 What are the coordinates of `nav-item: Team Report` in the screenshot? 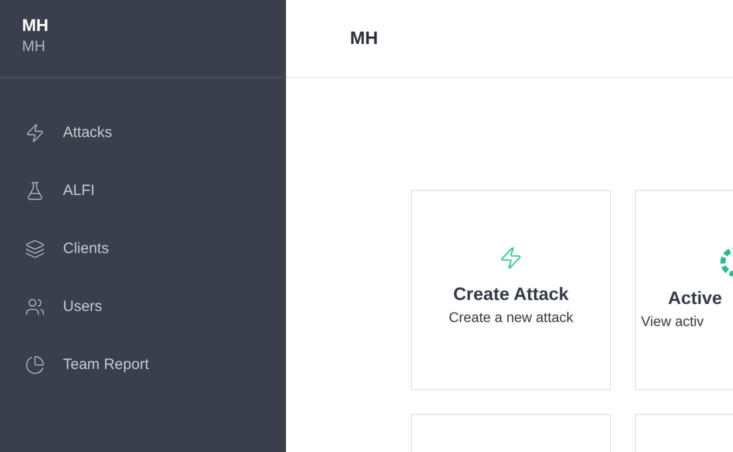 It's located at (143, 365).